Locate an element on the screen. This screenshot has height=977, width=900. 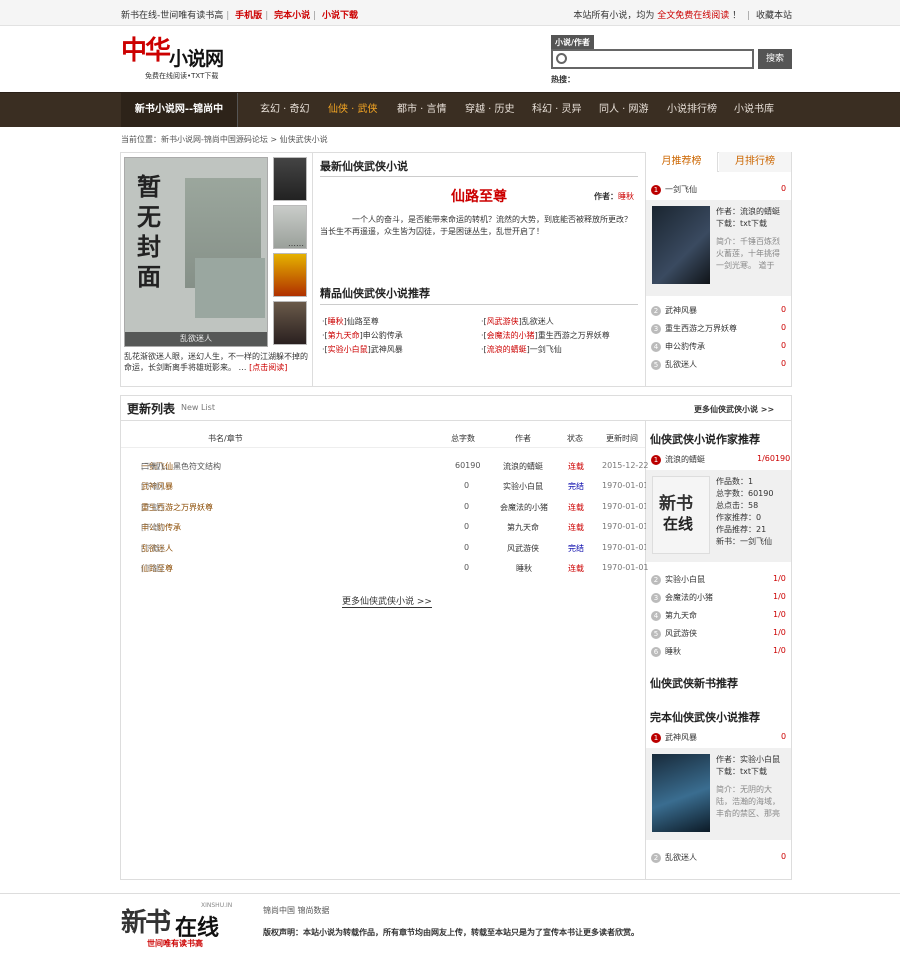
update-list-title-en: New List is located at coordinates (198, 407).